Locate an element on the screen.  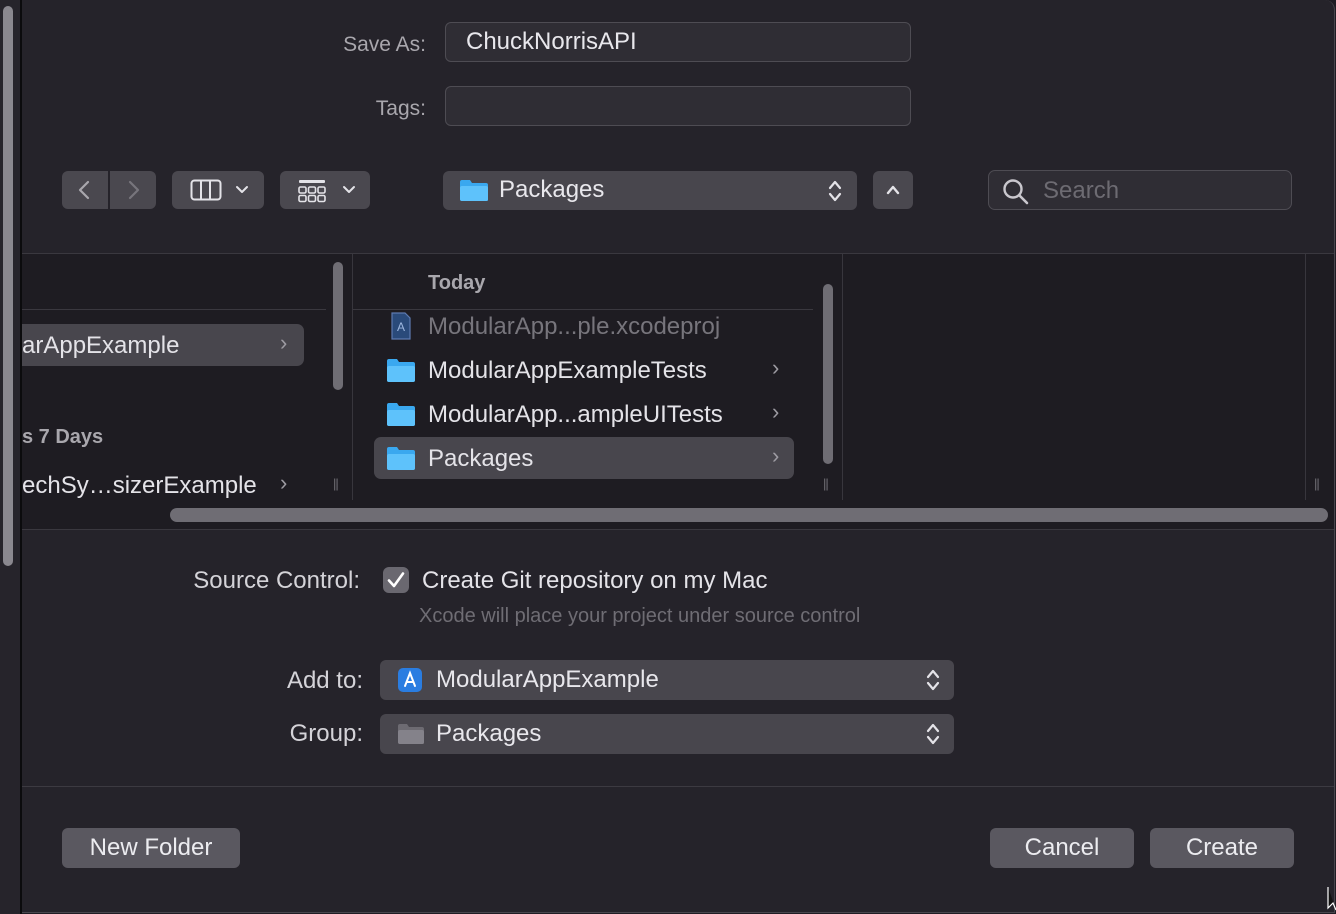
forward-button is located at coordinates (133, 190).